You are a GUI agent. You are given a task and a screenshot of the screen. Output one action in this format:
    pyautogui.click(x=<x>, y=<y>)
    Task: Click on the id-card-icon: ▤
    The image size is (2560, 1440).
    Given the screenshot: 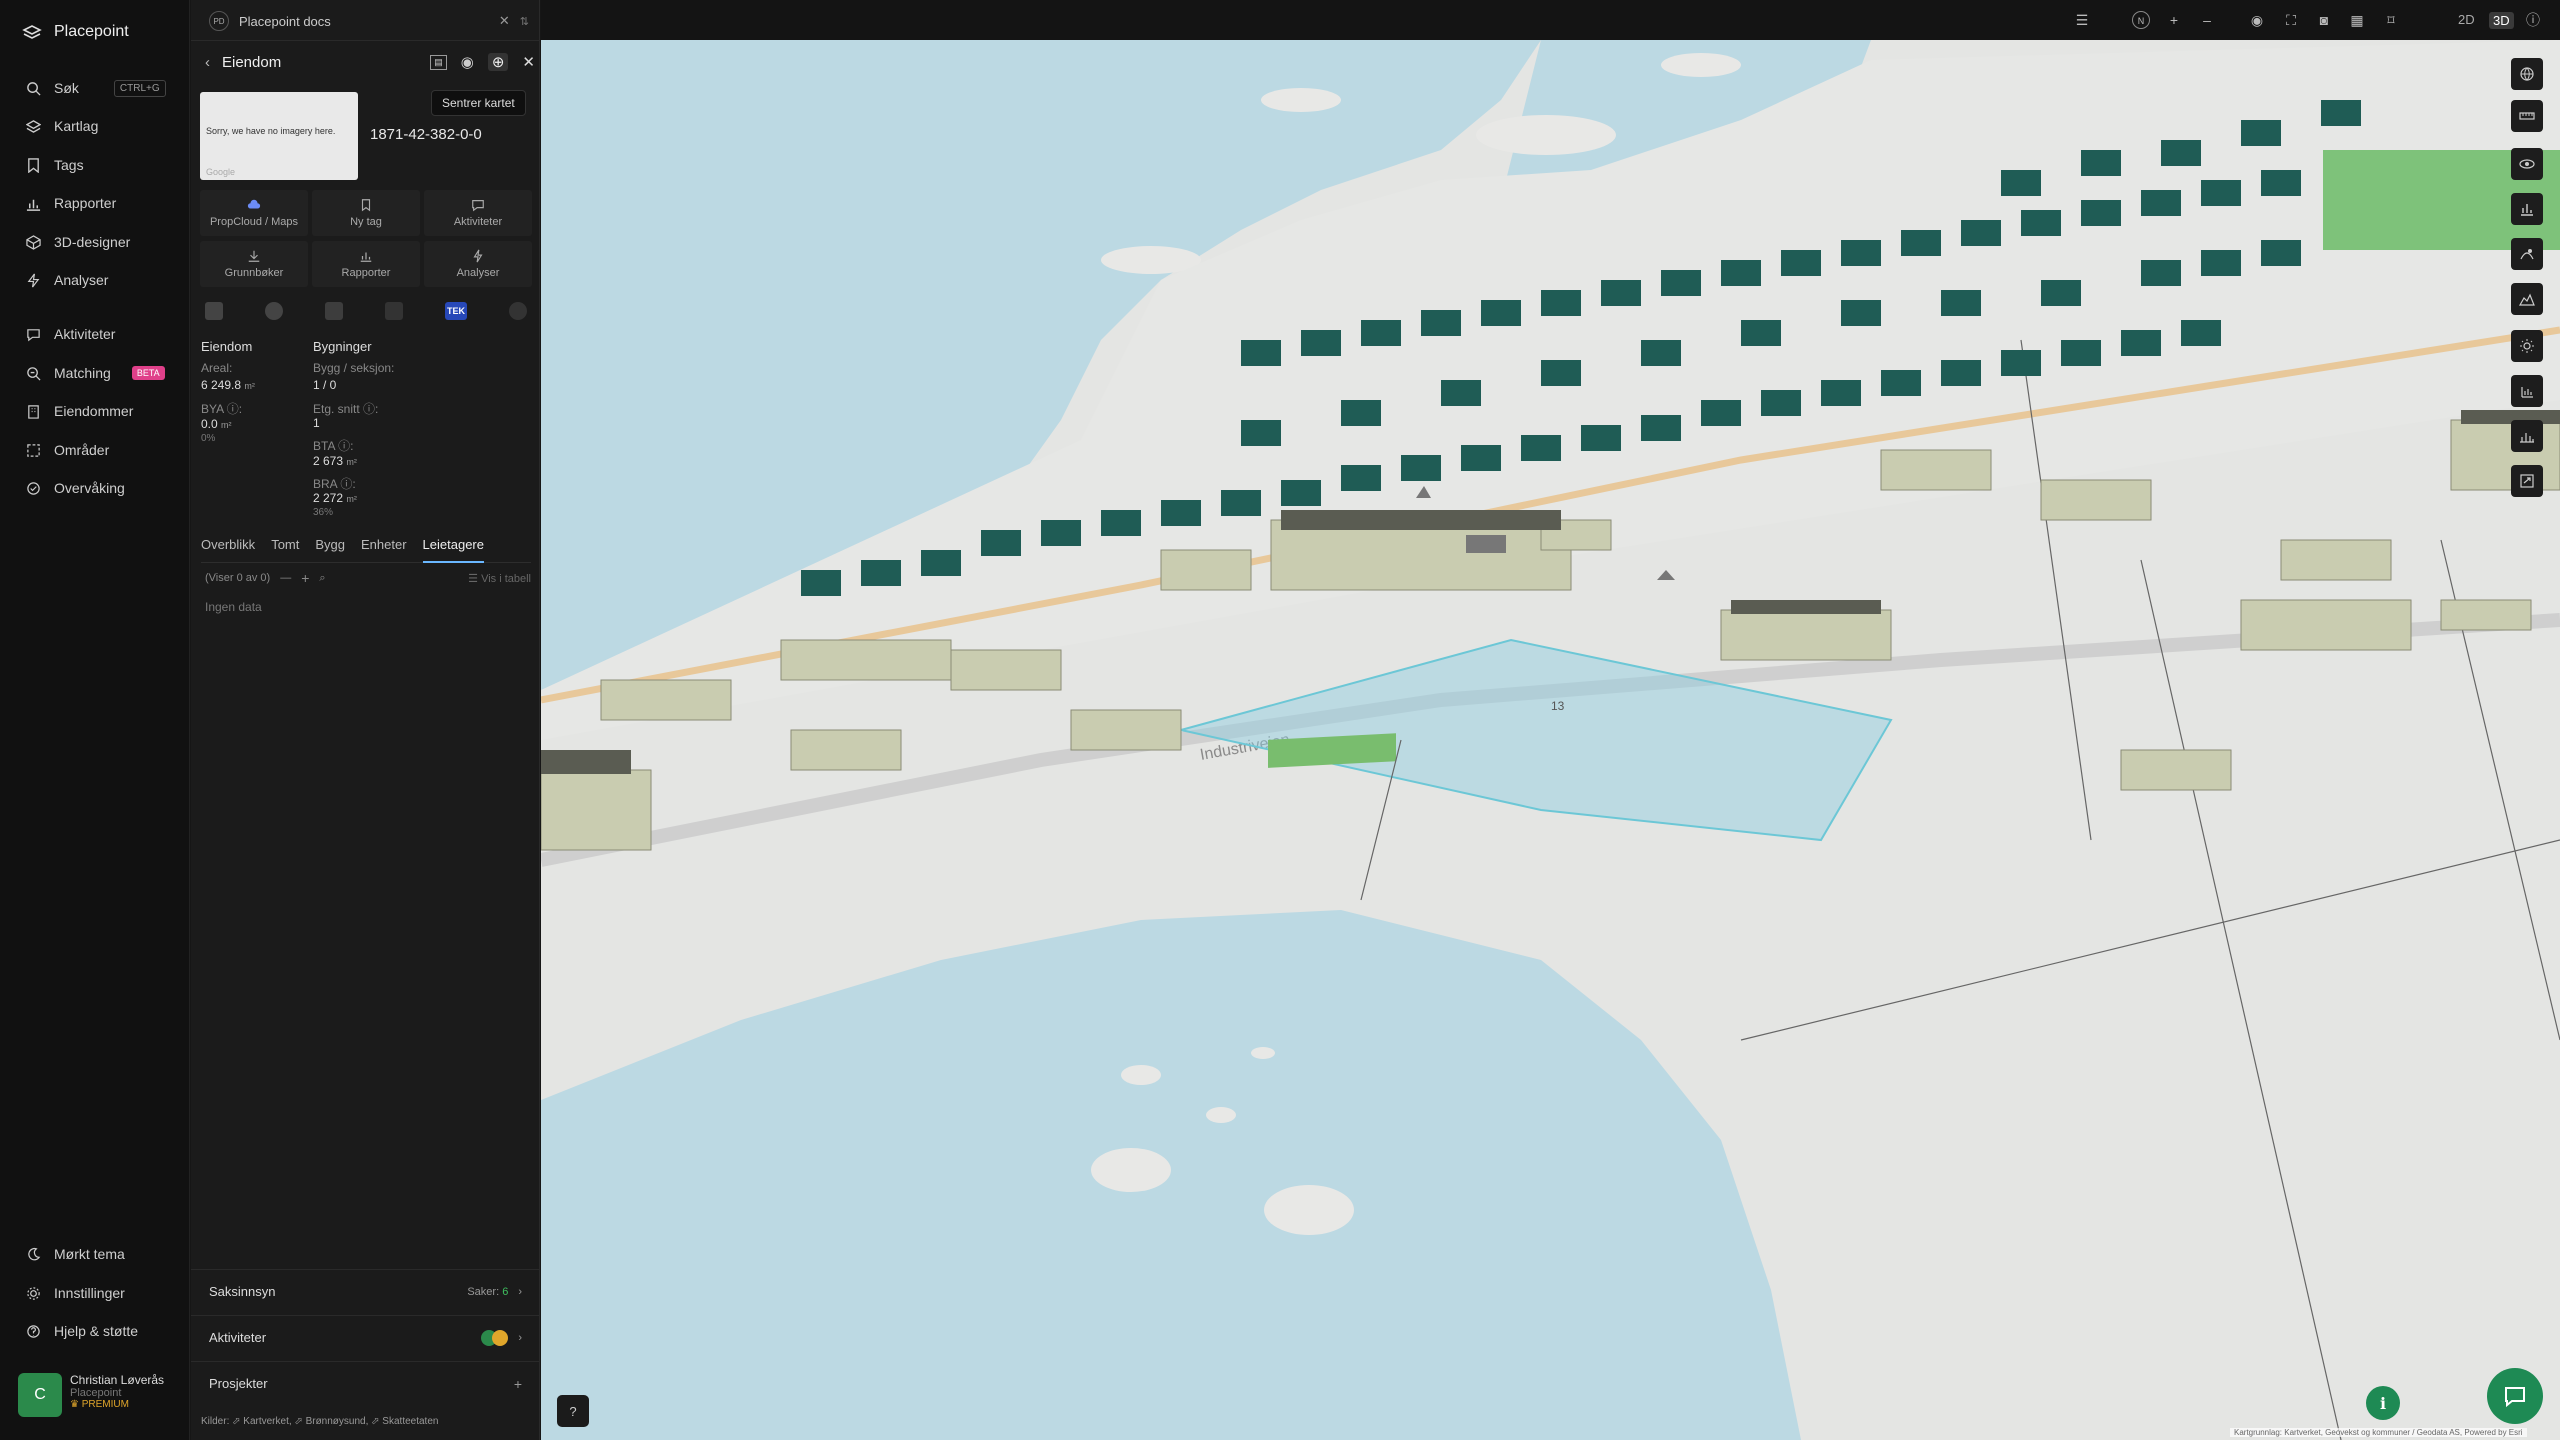 What is the action you would take?
    pyautogui.click(x=438, y=62)
    